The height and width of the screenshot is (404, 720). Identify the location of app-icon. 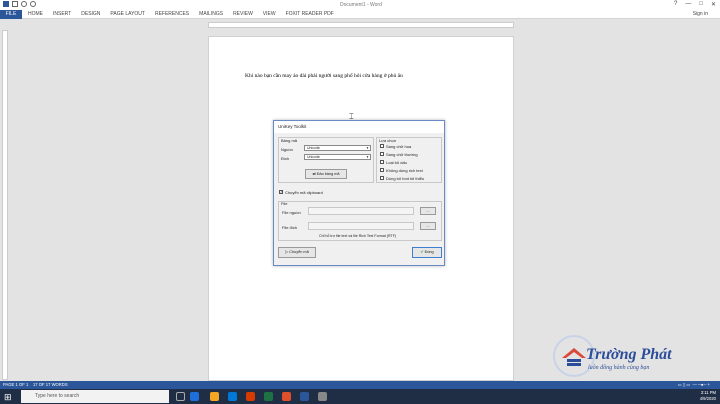
(286, 396).